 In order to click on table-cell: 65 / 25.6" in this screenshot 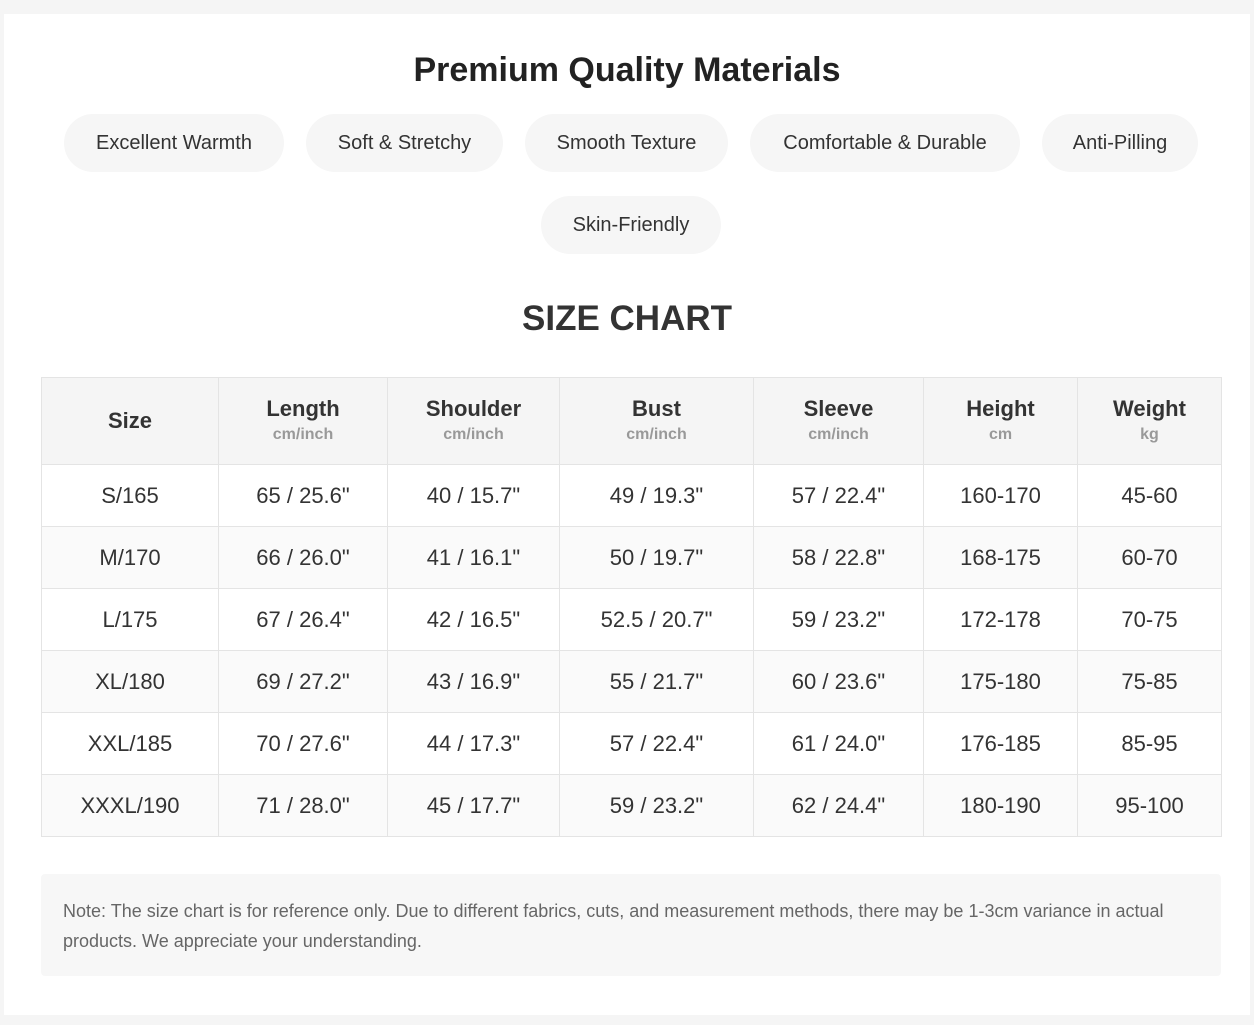, I will do `click(303, 495)`.